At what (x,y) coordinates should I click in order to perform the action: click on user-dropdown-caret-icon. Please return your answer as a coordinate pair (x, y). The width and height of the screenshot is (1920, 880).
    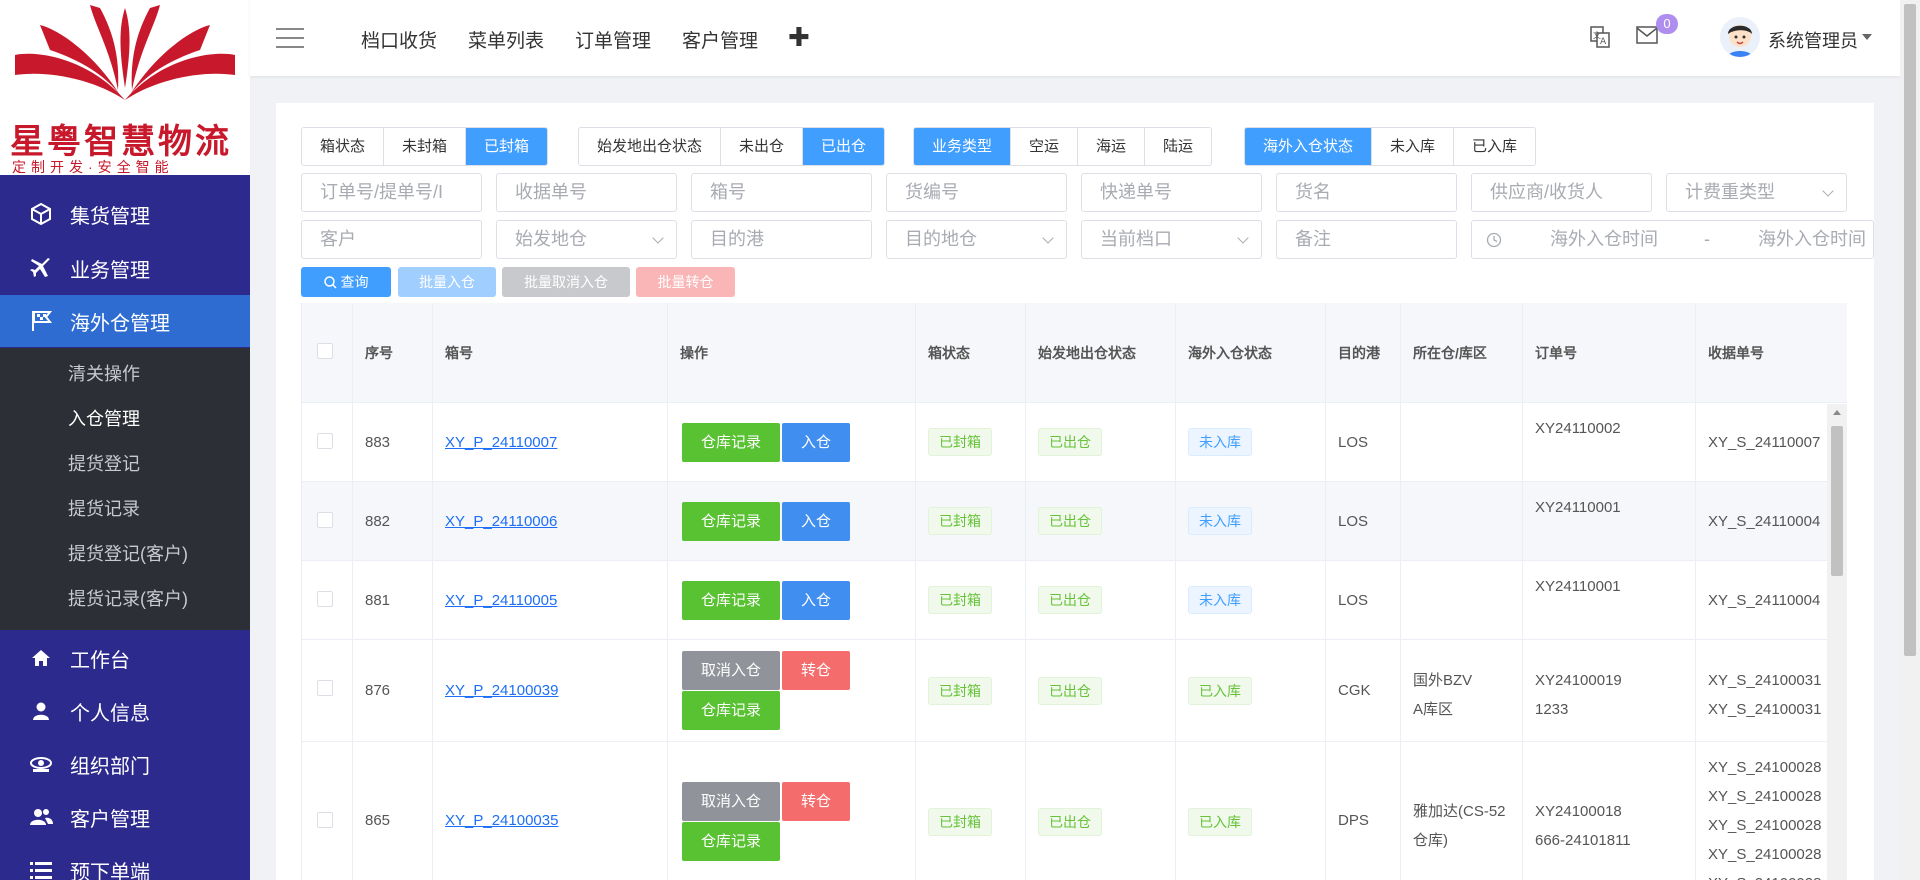
    Looking at the image, I should click on (1867, 37).